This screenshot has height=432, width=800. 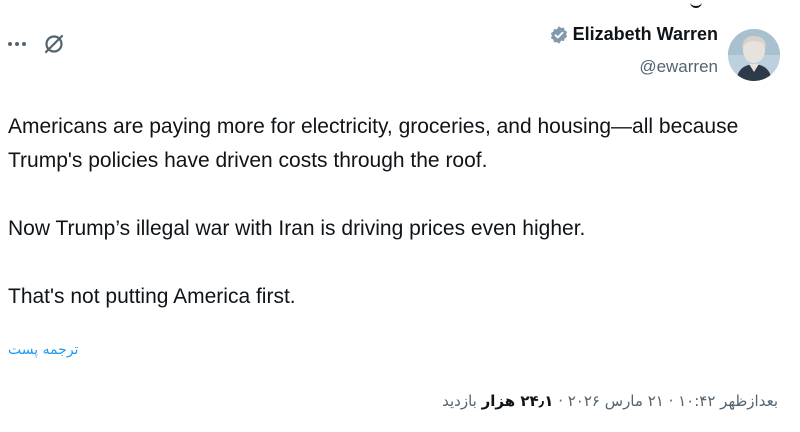 I want to click on views-count: ۲۴٫۱ هزار, so click(x=517, y=401).